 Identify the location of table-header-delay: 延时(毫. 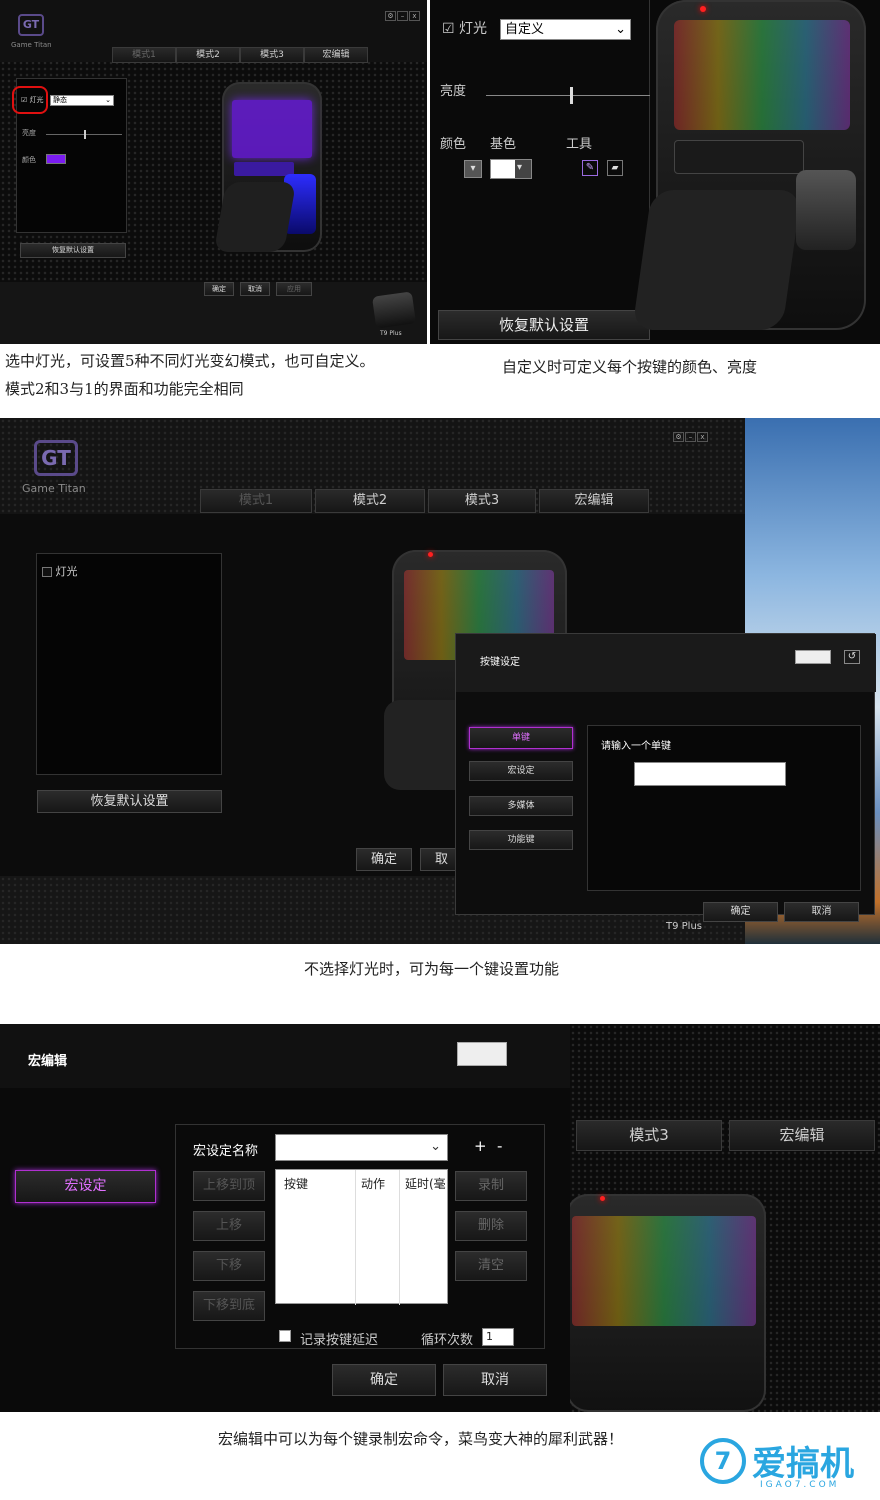
(425, 1184).